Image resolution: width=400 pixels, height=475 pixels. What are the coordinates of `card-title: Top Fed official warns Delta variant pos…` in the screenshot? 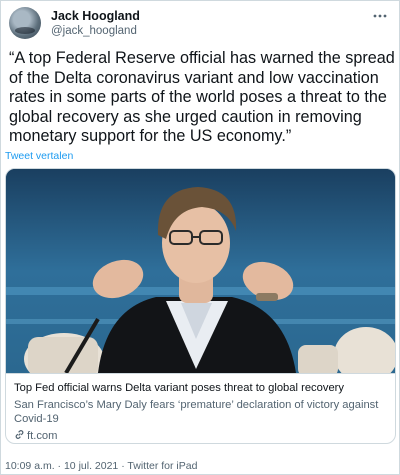 It's located at (179, 388).